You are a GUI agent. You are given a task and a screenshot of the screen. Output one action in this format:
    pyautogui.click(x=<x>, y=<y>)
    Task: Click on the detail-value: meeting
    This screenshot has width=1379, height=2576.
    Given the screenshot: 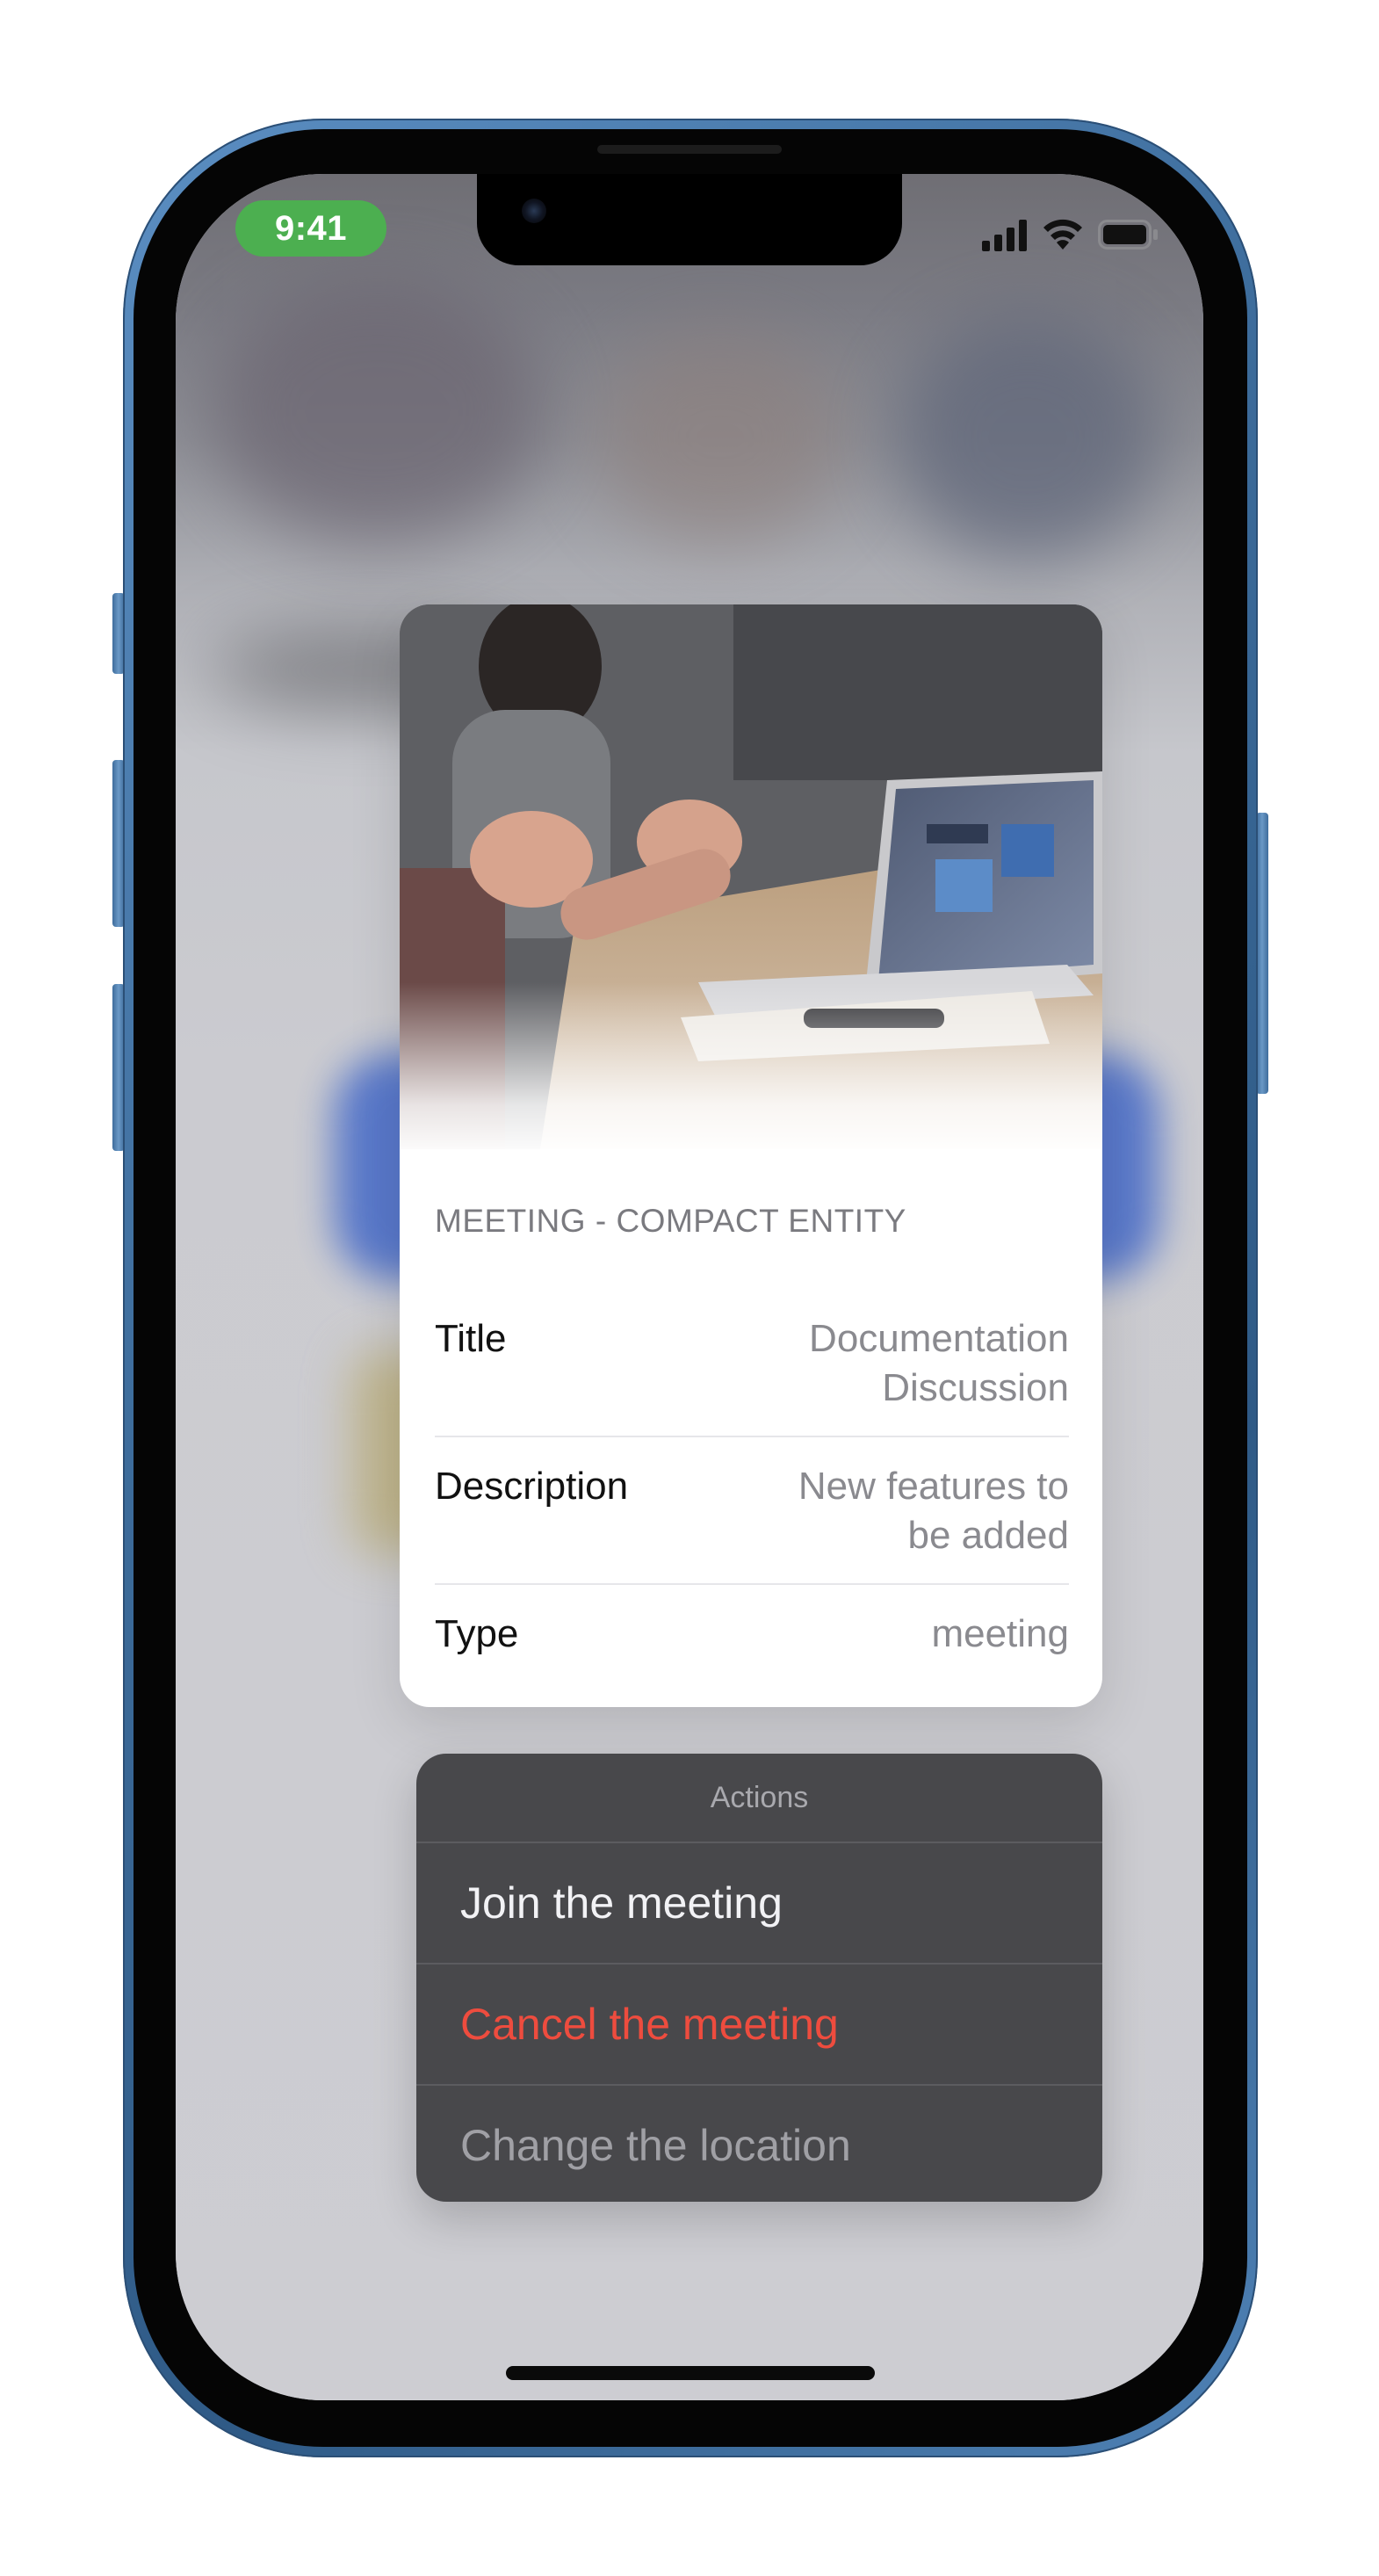 What is the action you would take?
    pyautogui.click(x=1000, y=1631)
    